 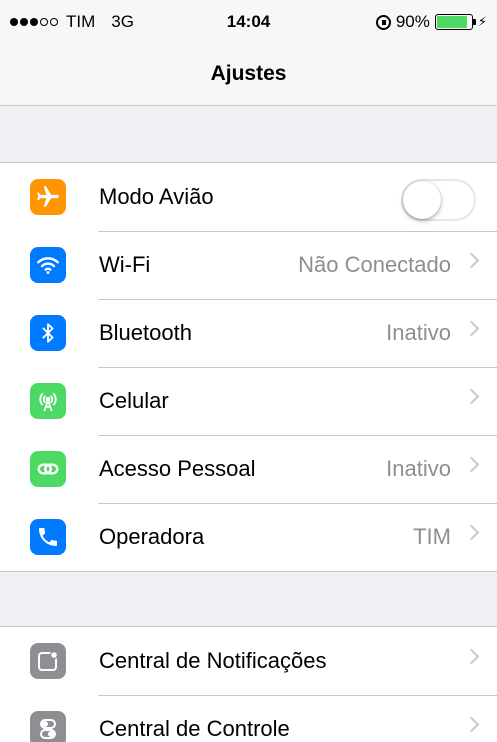 What do you see at coordinates (248, 537) in the screenshot?
I see `row-carrier: Operadora TIM` at bounding box center [248, 537].